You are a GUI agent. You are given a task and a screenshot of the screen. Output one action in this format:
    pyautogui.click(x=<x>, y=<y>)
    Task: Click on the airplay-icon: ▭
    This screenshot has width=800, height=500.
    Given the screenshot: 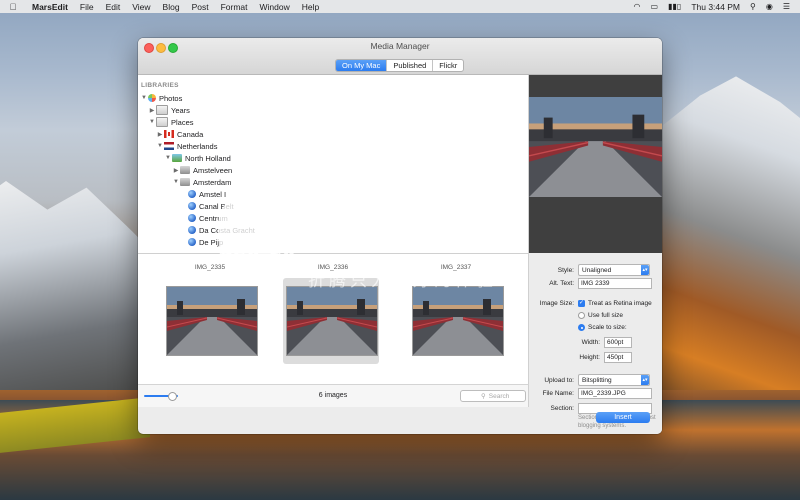 What is the action you would take?
    pyautogui.click(x=655, y=6)
    